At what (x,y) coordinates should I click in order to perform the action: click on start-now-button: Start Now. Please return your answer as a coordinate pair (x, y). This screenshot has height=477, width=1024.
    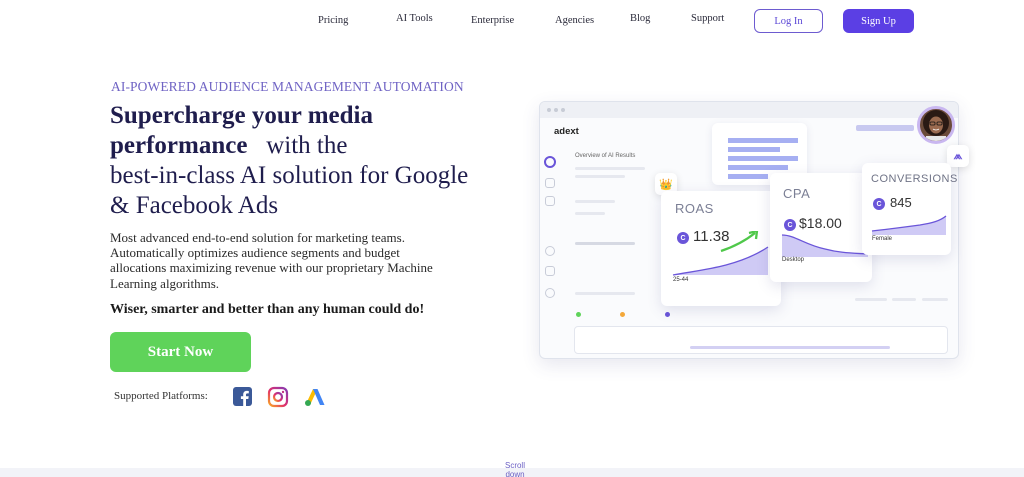
    Looking at the image, I should click on (180, 352).